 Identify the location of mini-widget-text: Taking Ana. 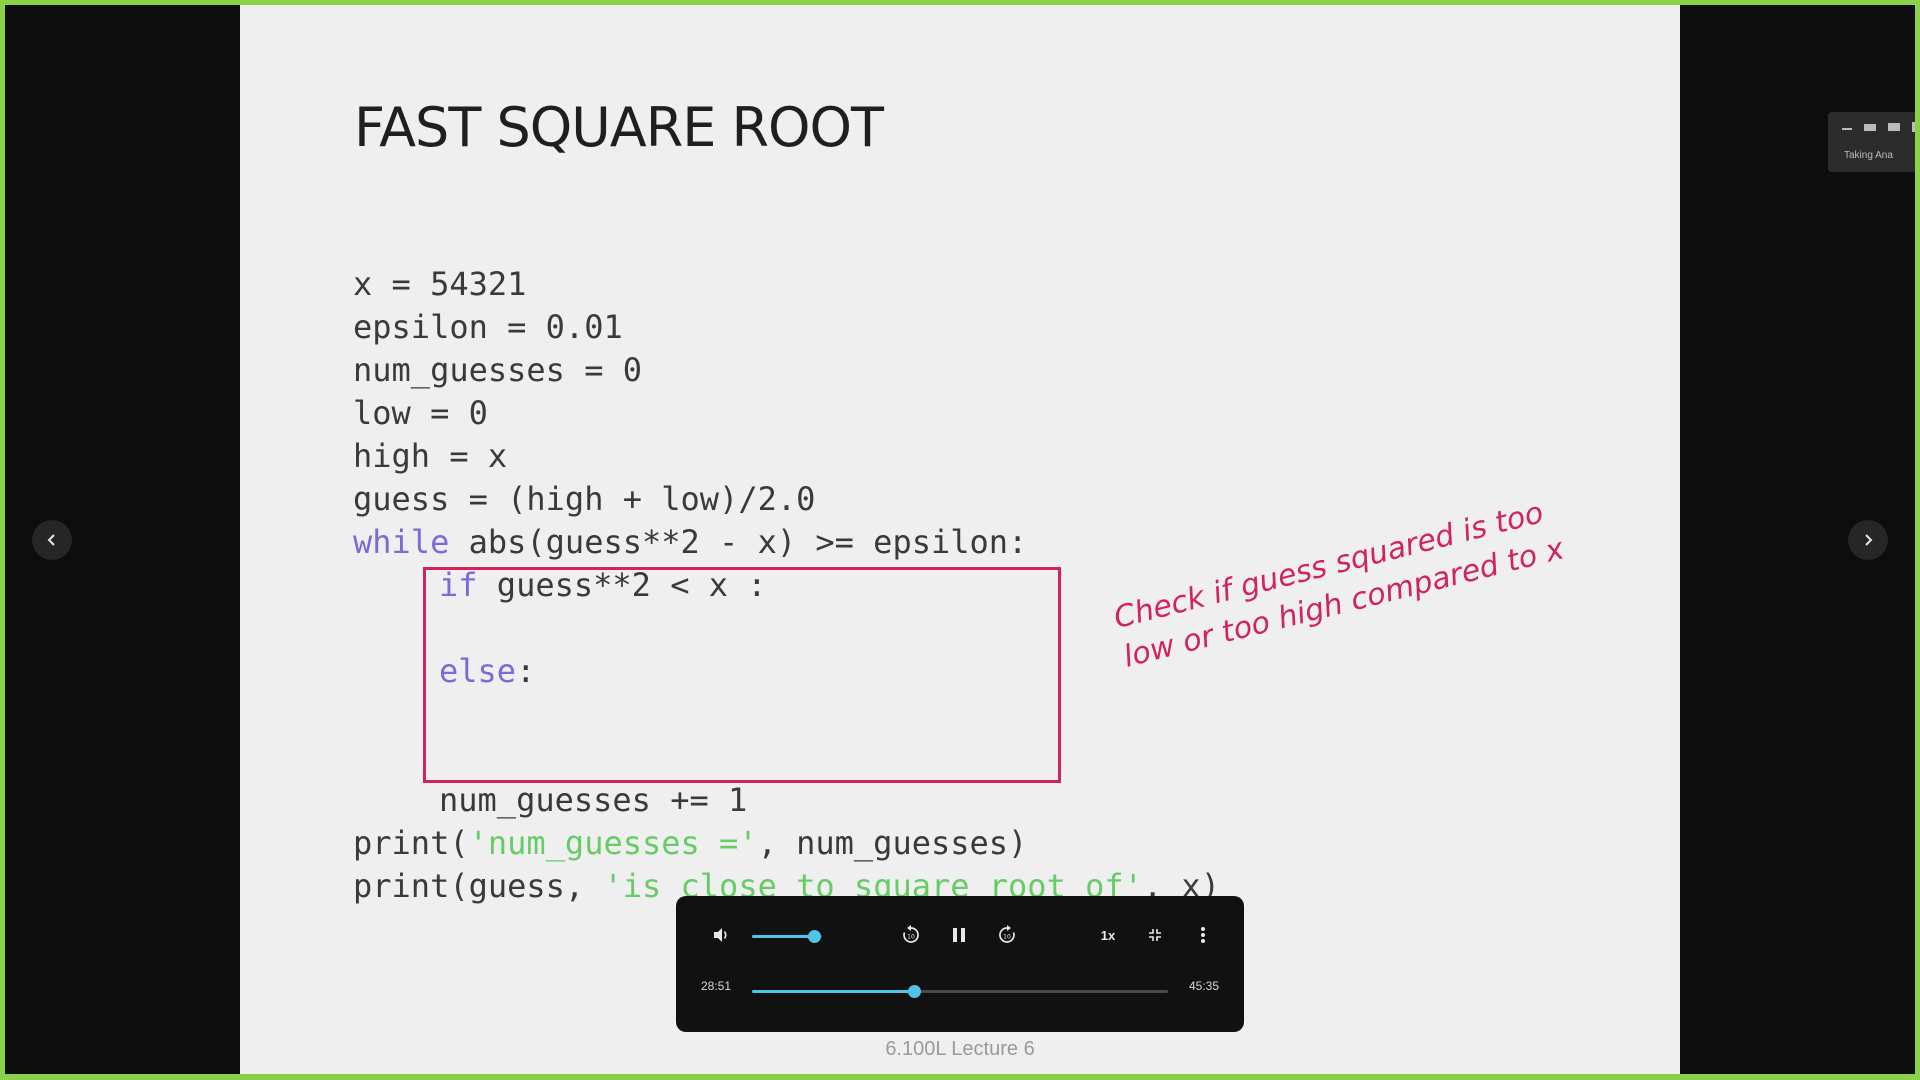
(1868, 155).